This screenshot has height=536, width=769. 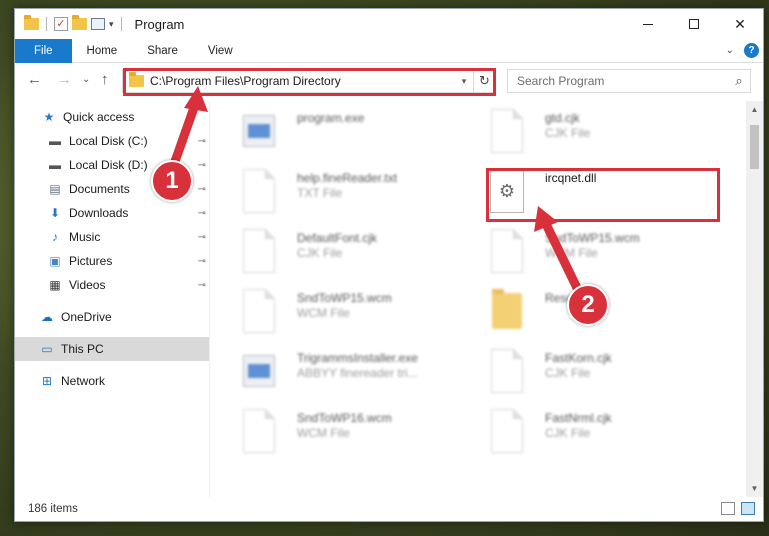 I want to click on close-icon: ✕, so click(x=740, y=23).